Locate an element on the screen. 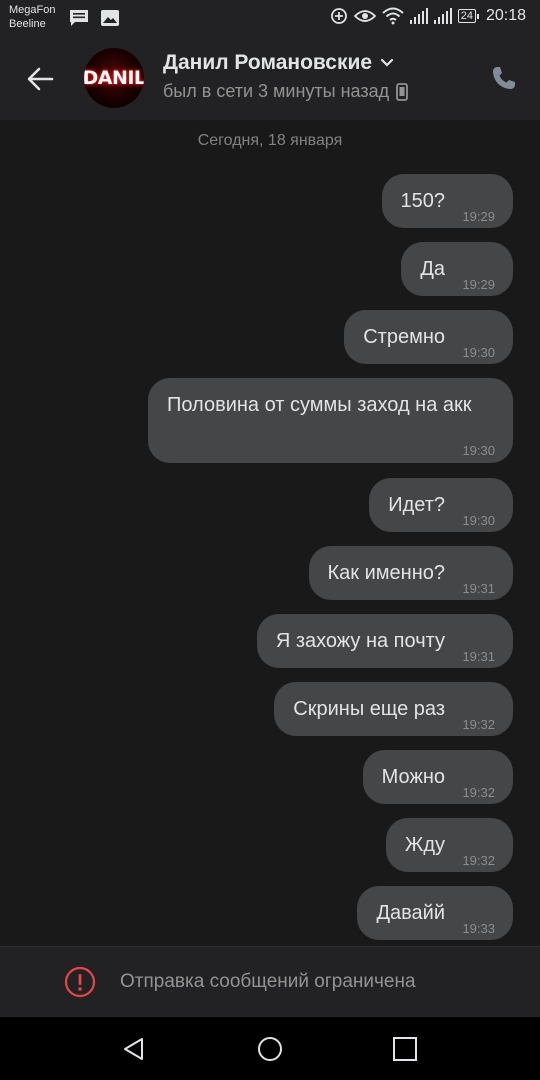 The image size is (540, 1080). back-arrow-icon is located at coordinates (41, 79).